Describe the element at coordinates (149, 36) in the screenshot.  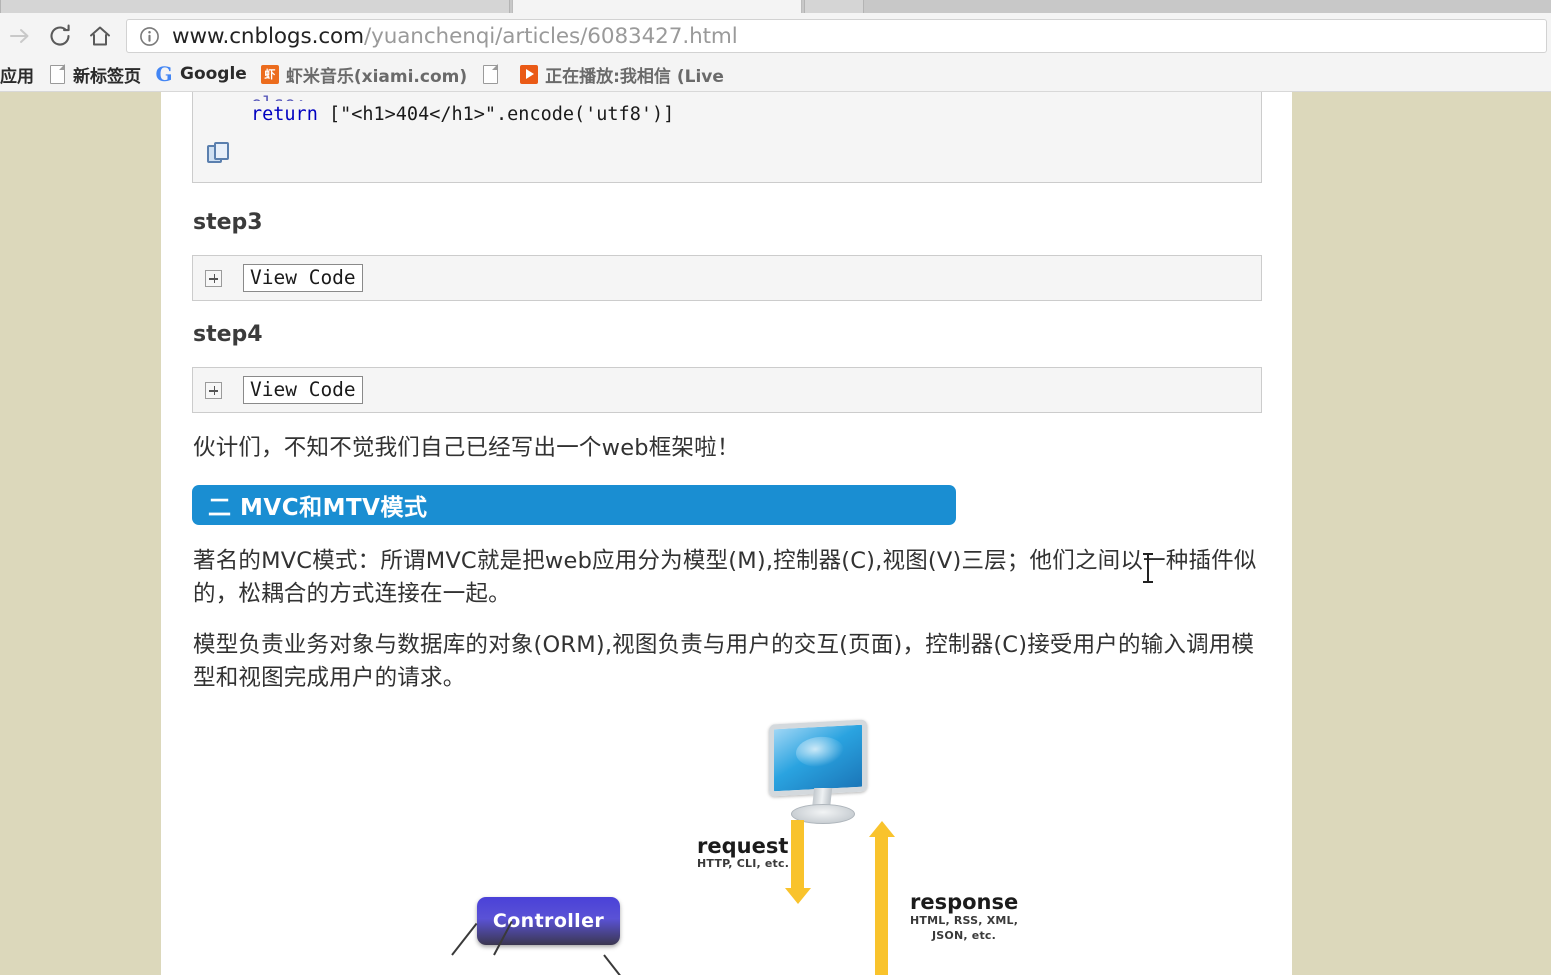
I see `site-info-icon` at that location.